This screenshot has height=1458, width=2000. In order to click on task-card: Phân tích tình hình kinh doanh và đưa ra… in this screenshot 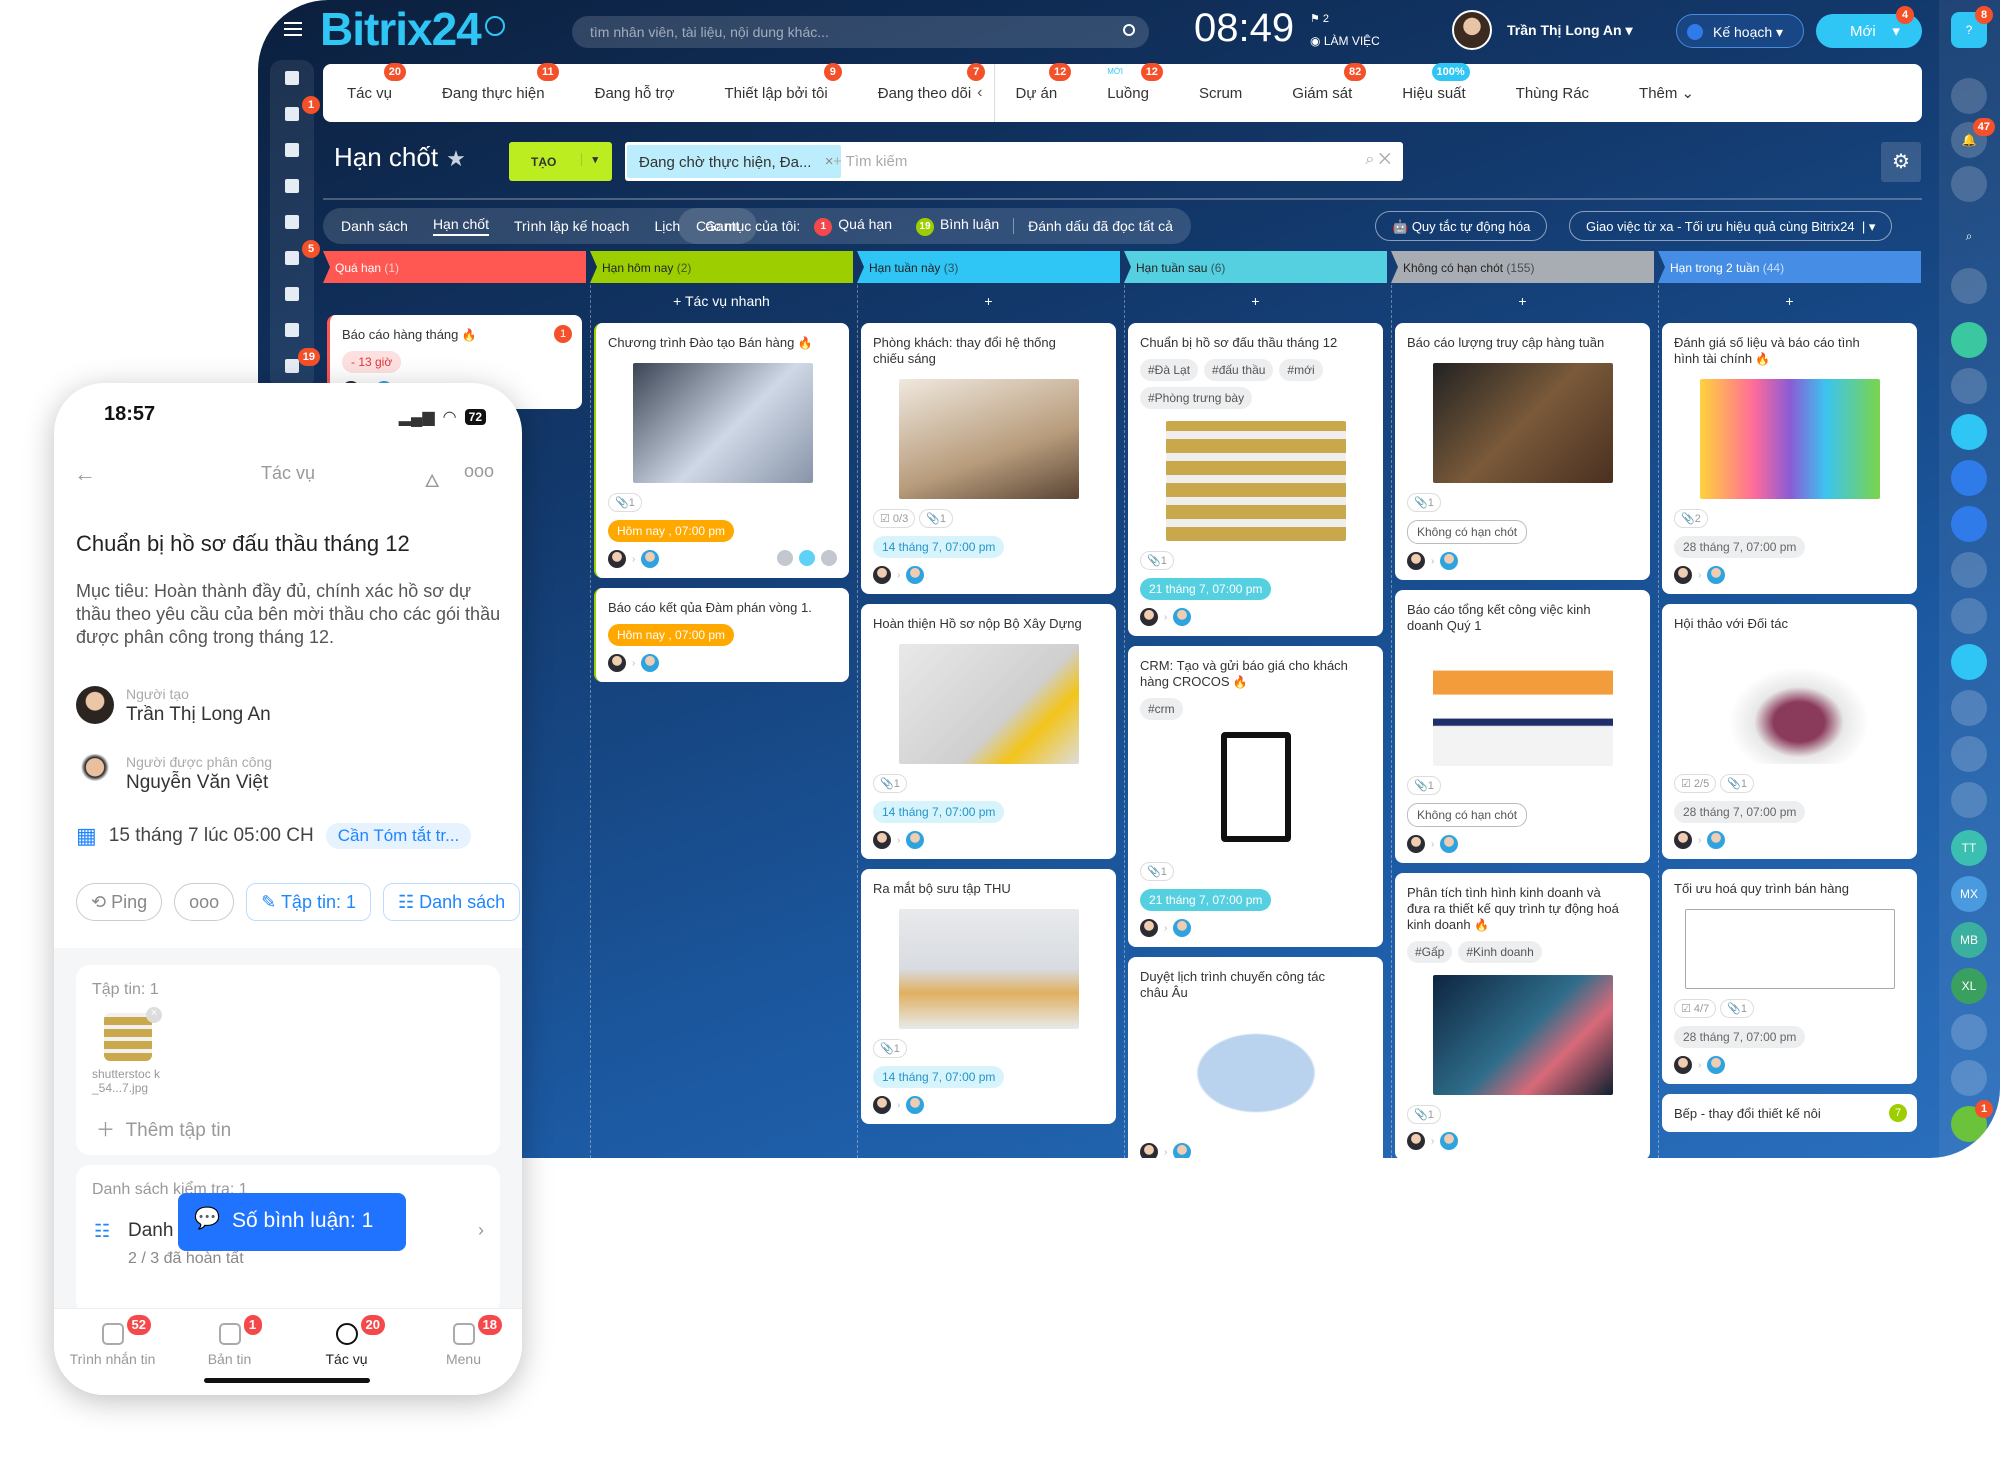, I will do `click(1522, 1015)`.